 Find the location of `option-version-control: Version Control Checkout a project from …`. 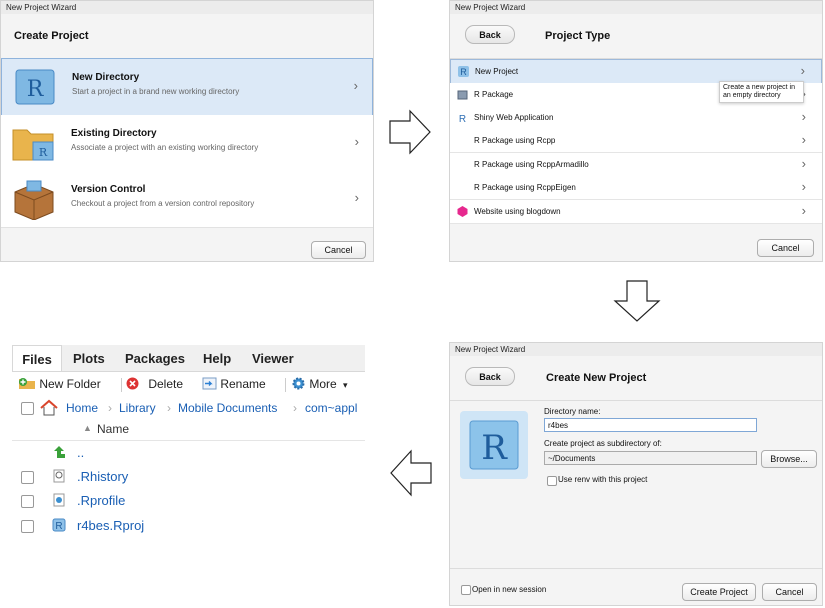

option-version-control: Version Control Checkout a project from … is located at coordinates (187, 199).